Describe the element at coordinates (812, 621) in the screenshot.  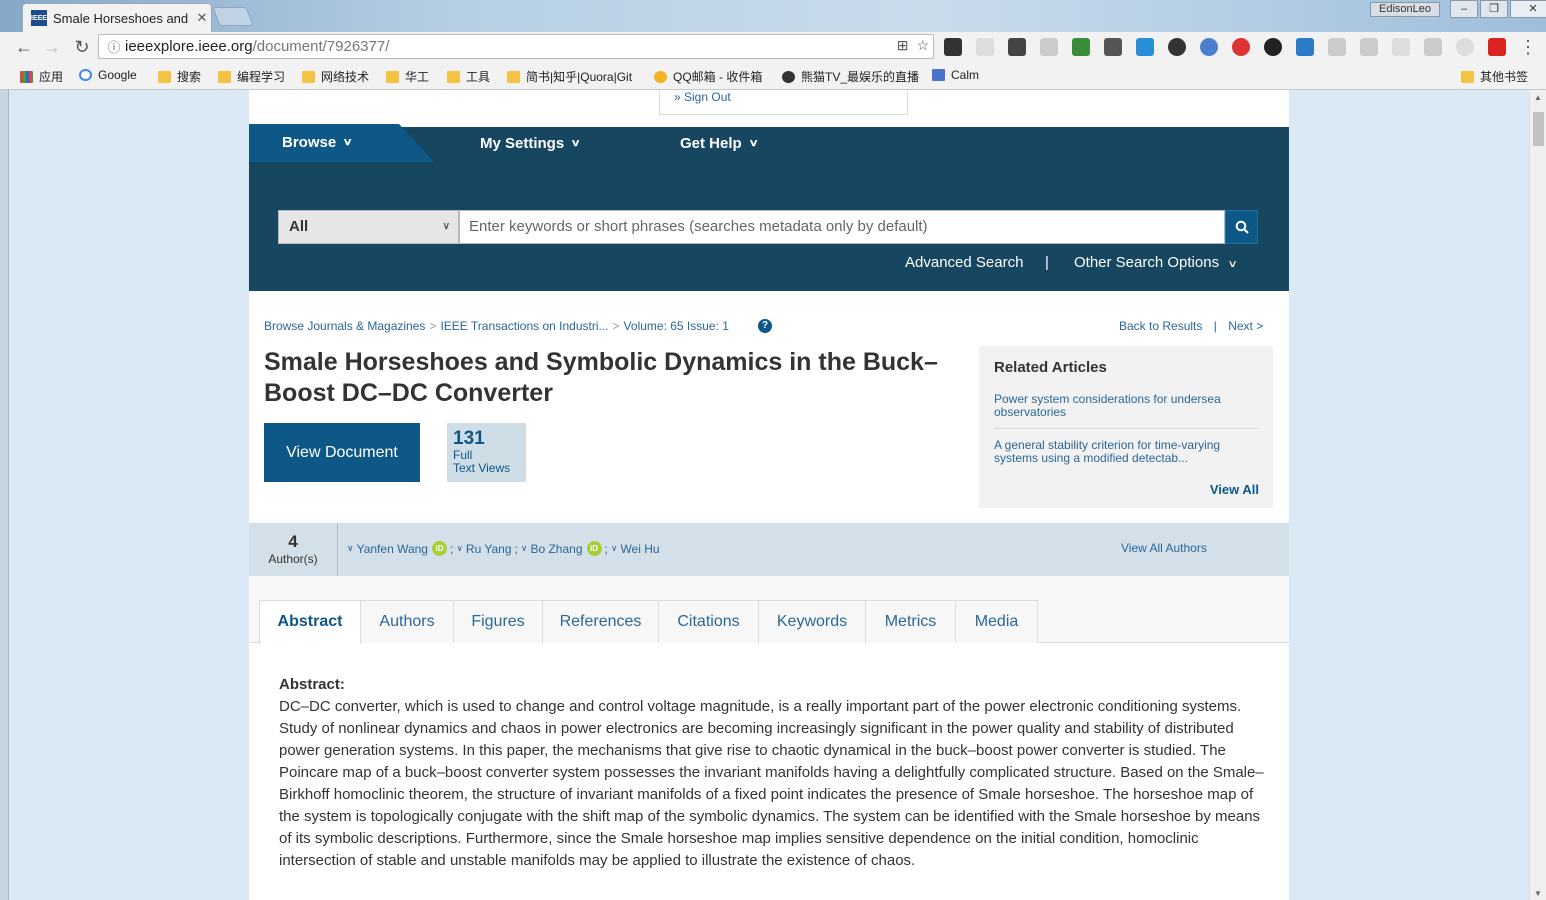
I see `tab-keywords: Keywords` at that location.